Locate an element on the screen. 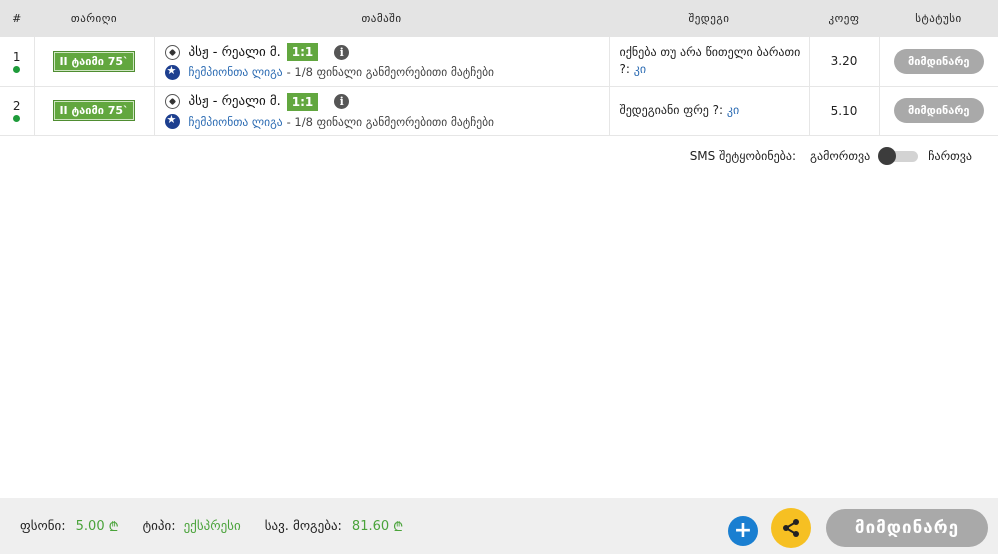 This screenshot has height=554, width=998. add-button: + is located at coordinates (743, 531).